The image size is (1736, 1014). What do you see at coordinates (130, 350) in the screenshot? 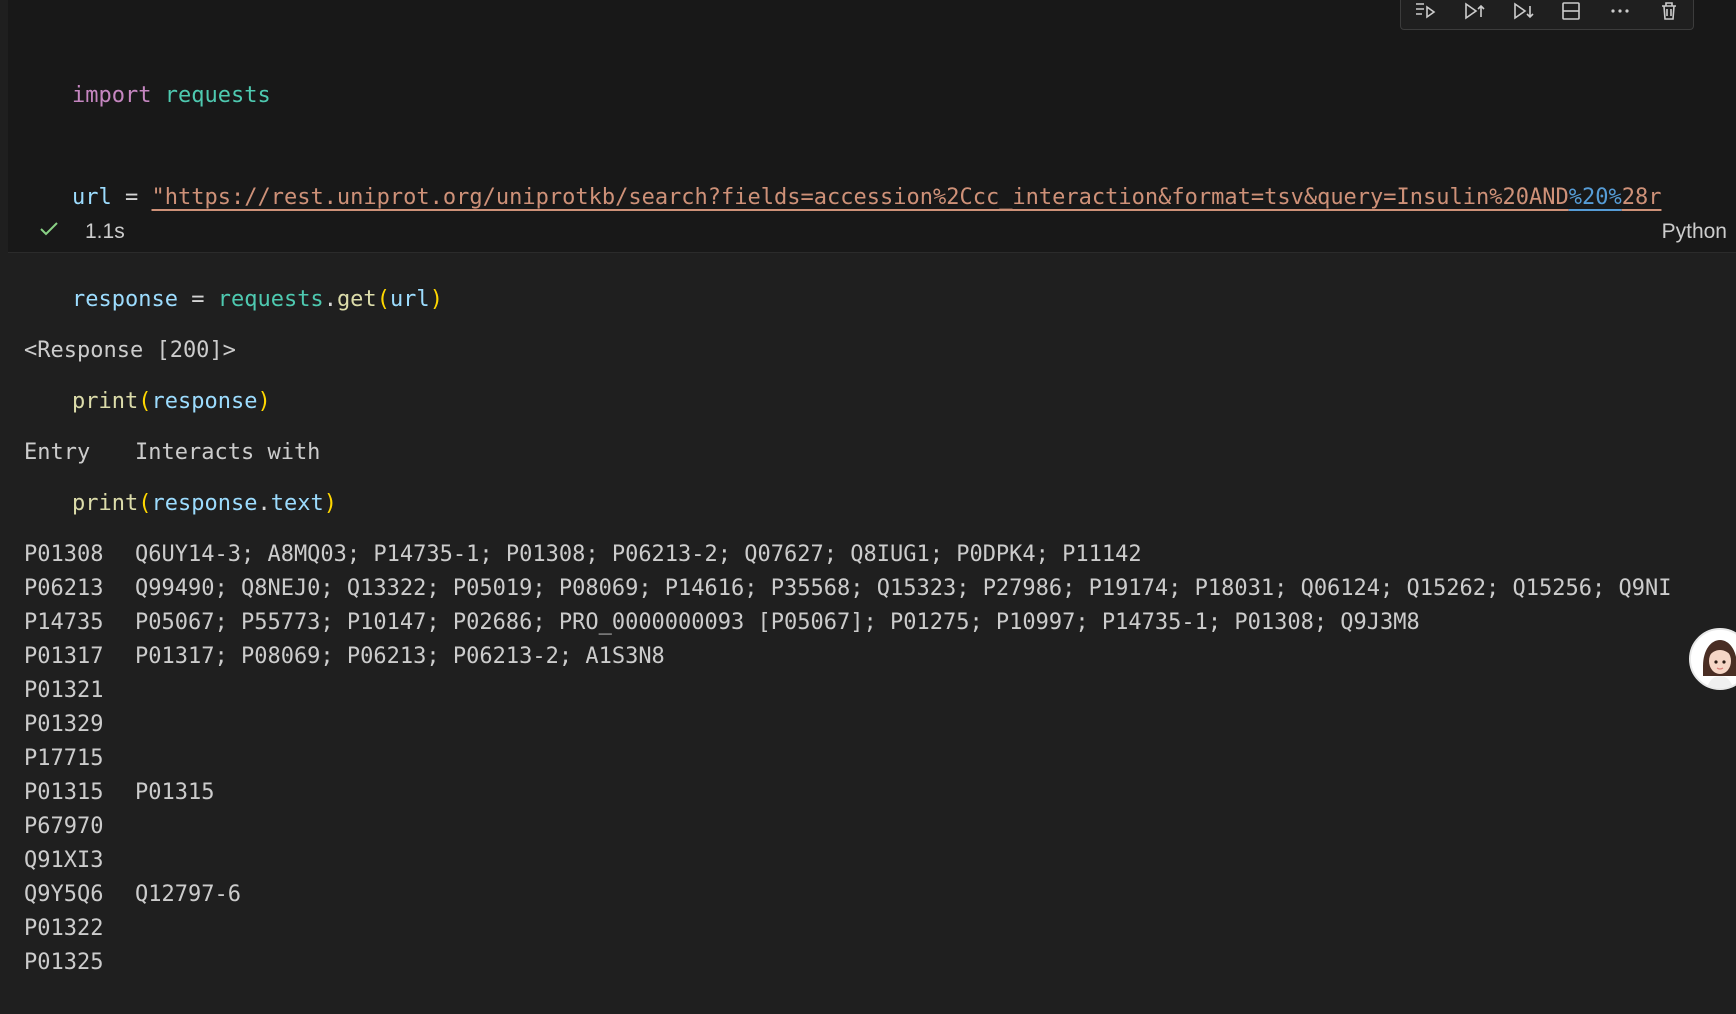
I see `response-line: <Response [200]>` at bounding box center [130, 350].